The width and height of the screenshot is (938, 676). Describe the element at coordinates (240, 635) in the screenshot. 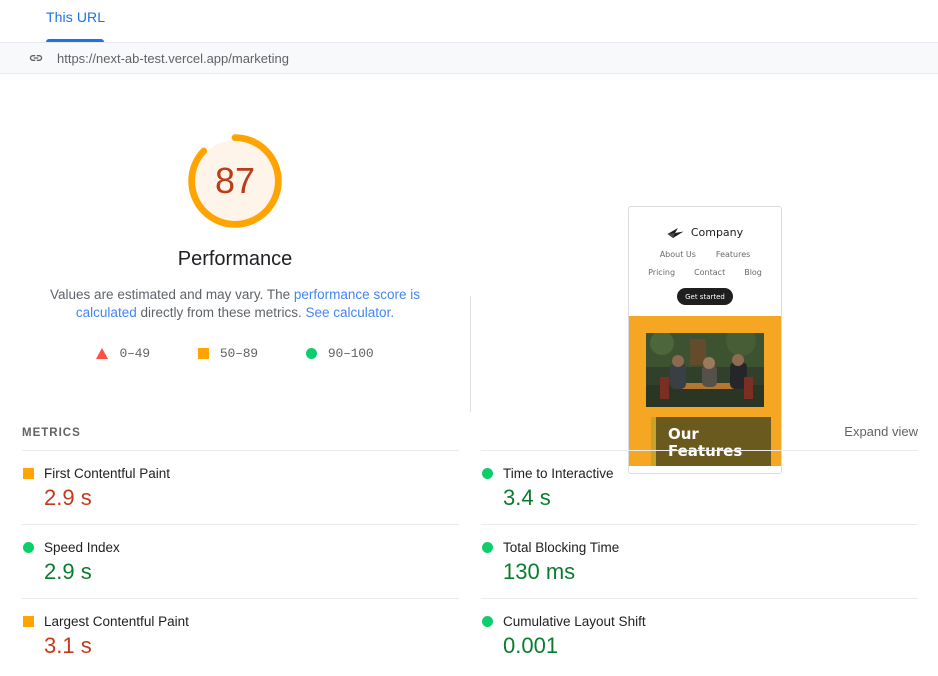

I see `metric-row: Largest Contentful Paint 3.1 s` at that location.